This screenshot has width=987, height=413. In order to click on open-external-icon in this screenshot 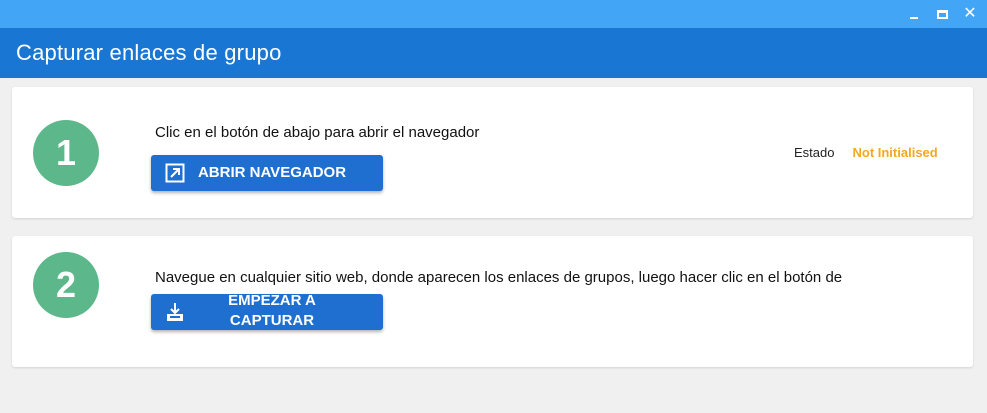, I will do `click(175, 173)`.